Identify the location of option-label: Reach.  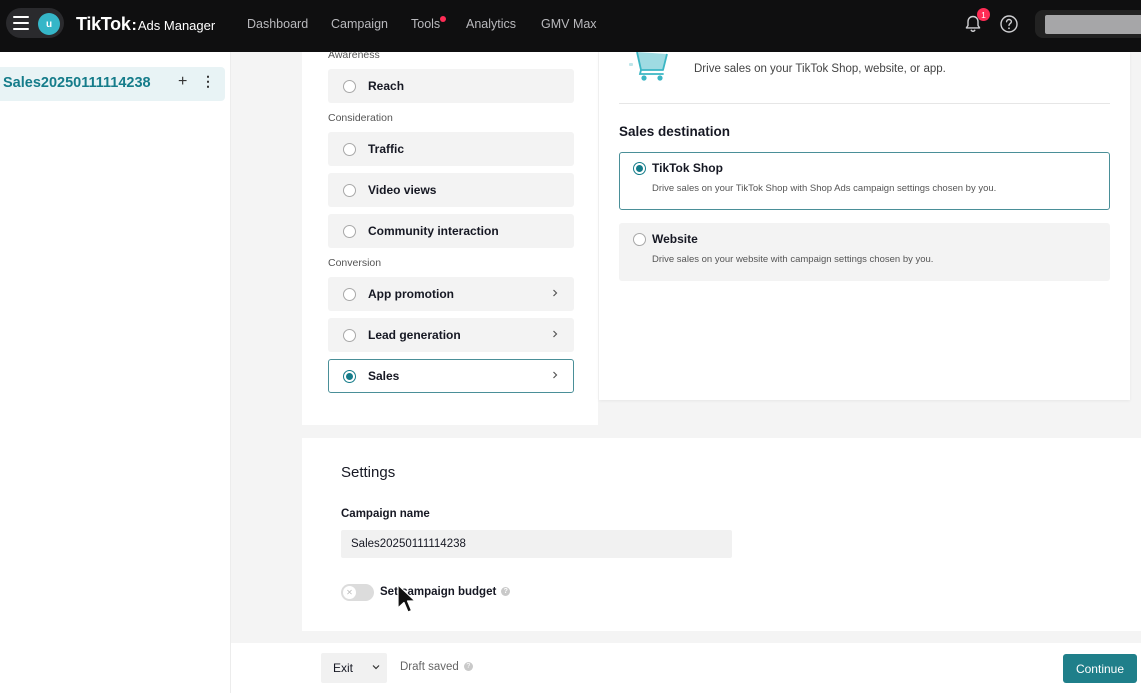
(386, 86).